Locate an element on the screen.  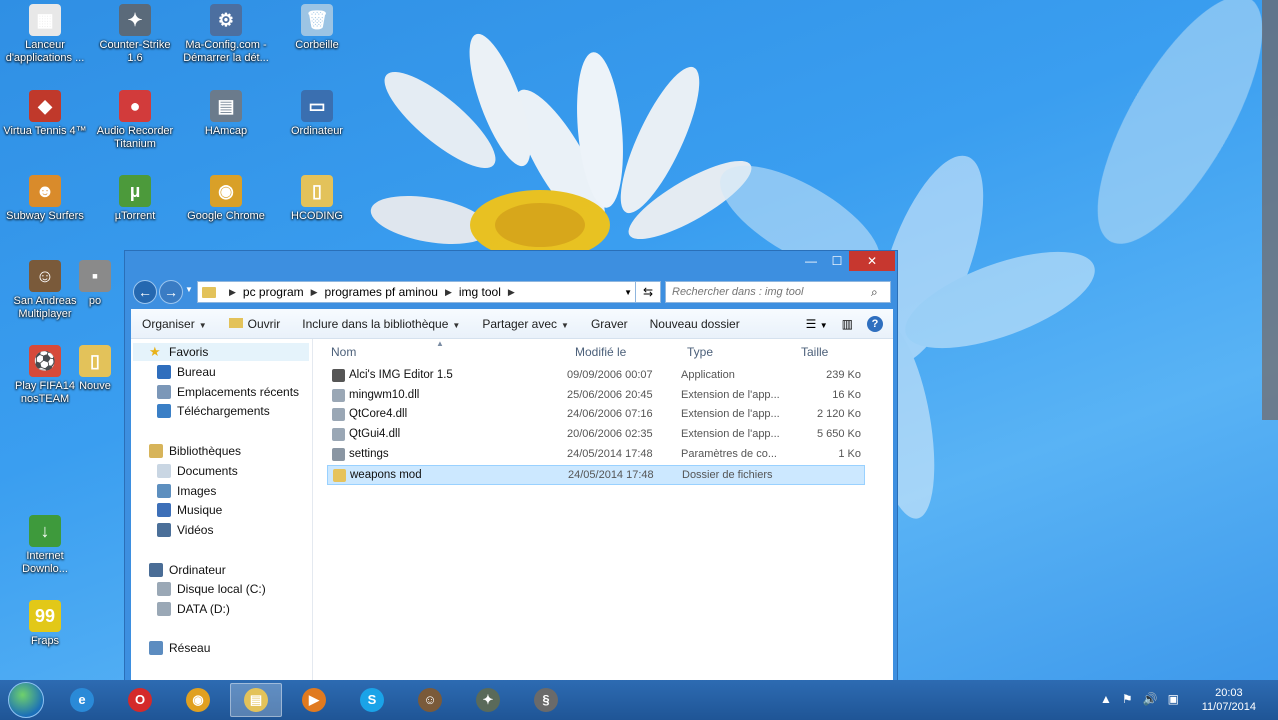
taskbar-button: ✦ is located at coordinates (488, 700).